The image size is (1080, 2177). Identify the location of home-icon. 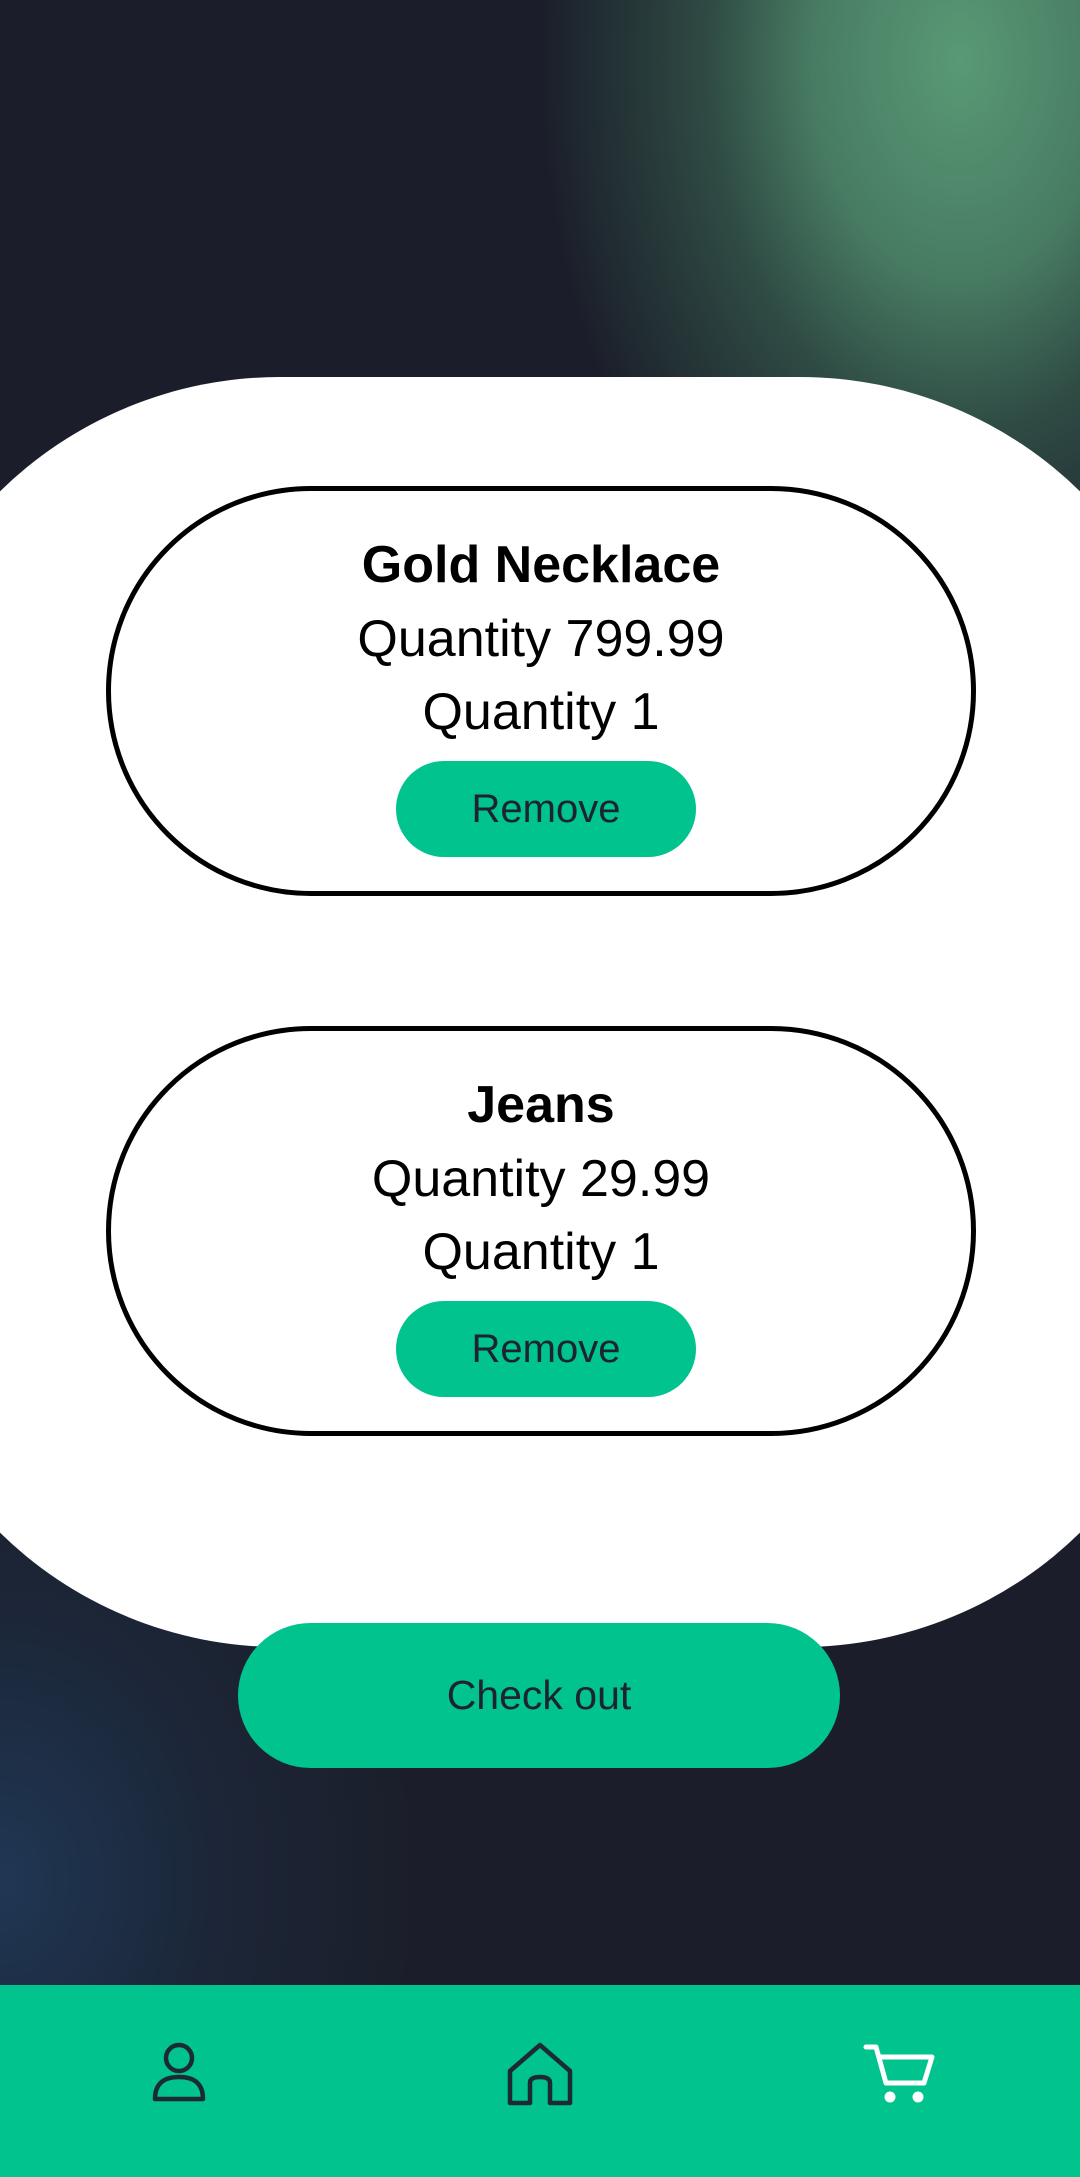
(540, 2074).